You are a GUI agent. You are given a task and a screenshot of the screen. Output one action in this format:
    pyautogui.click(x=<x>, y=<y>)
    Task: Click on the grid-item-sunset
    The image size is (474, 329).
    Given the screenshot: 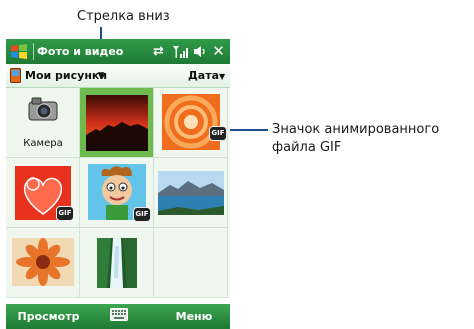 What is the action you would take?
    pyautogui.click(x=117, y=123)
    